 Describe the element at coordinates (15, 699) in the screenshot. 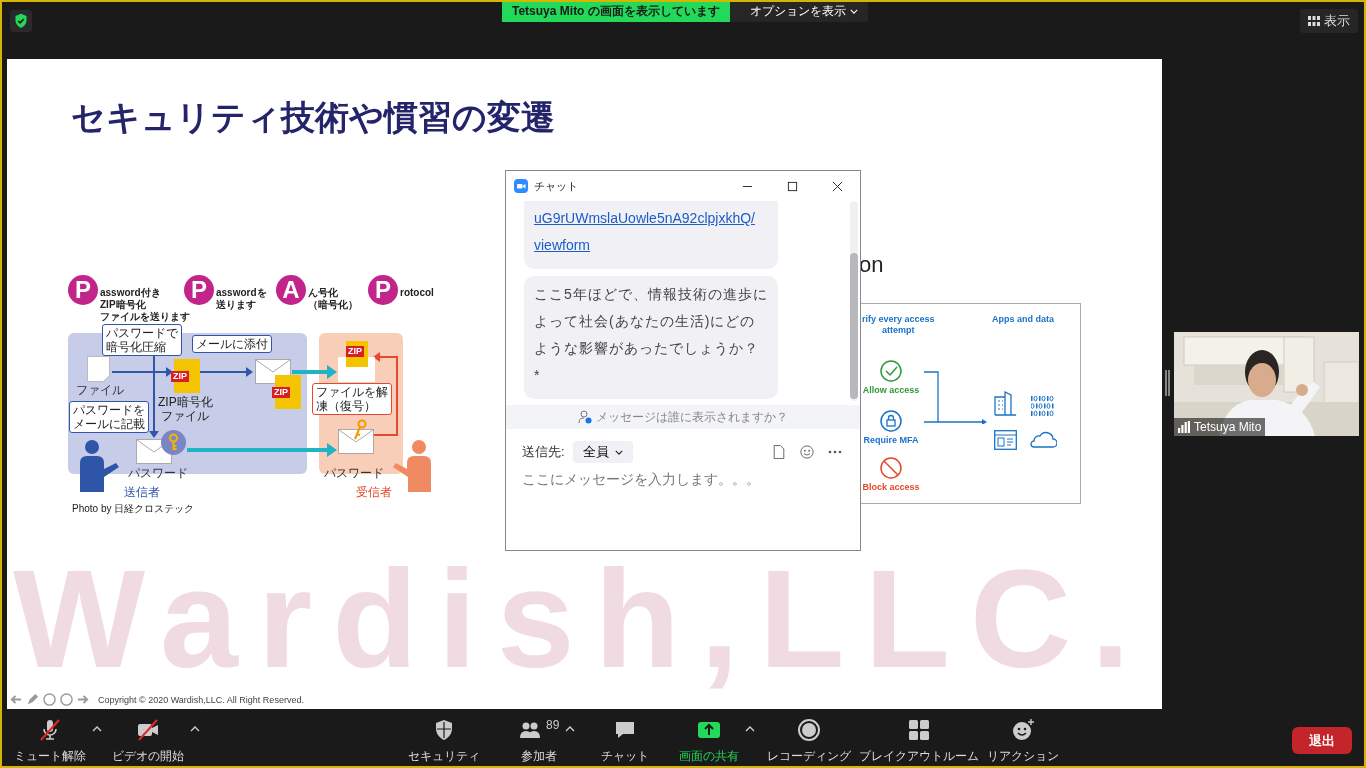

I see `previous-arrow-icon` at that location.